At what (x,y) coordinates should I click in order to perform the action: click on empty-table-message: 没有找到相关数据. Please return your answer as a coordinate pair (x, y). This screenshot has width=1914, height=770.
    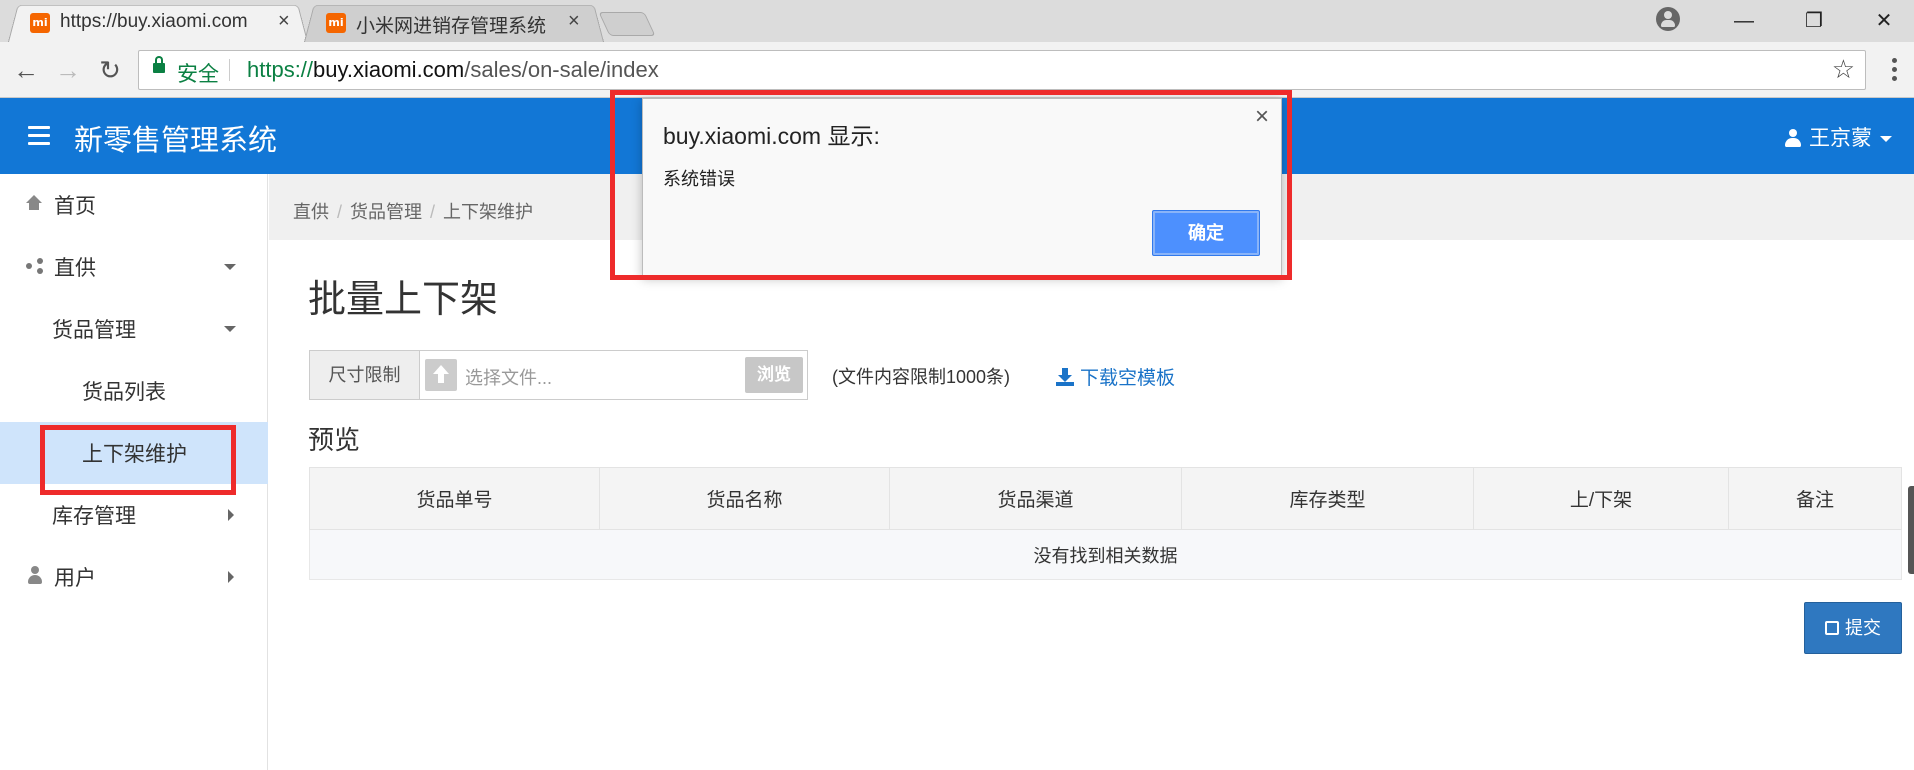
    Looking at the image, I should click on (1105, 554).